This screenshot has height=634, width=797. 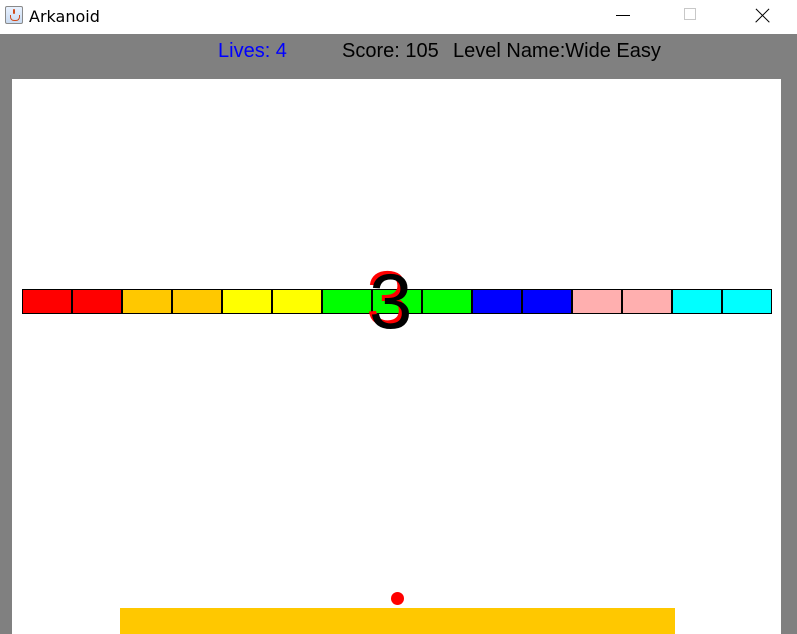 What do you see at coordinates (390, 51) in the screenshot?
I see `score-indicator: Score: 105` at bounding box center [390, 51].